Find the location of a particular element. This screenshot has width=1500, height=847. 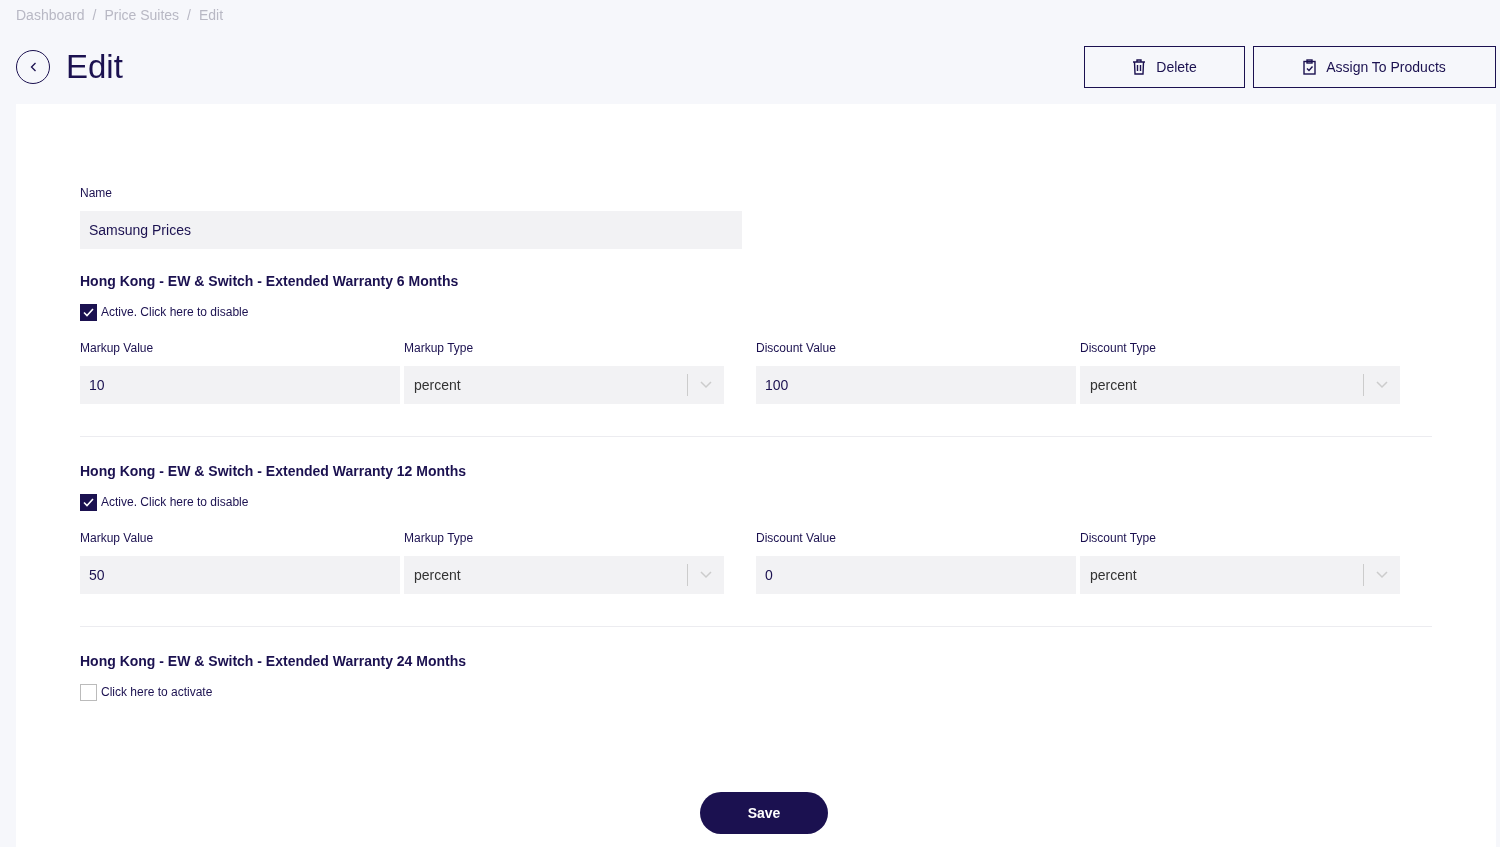

input-field: 100 is located at coordinates (916, 385).